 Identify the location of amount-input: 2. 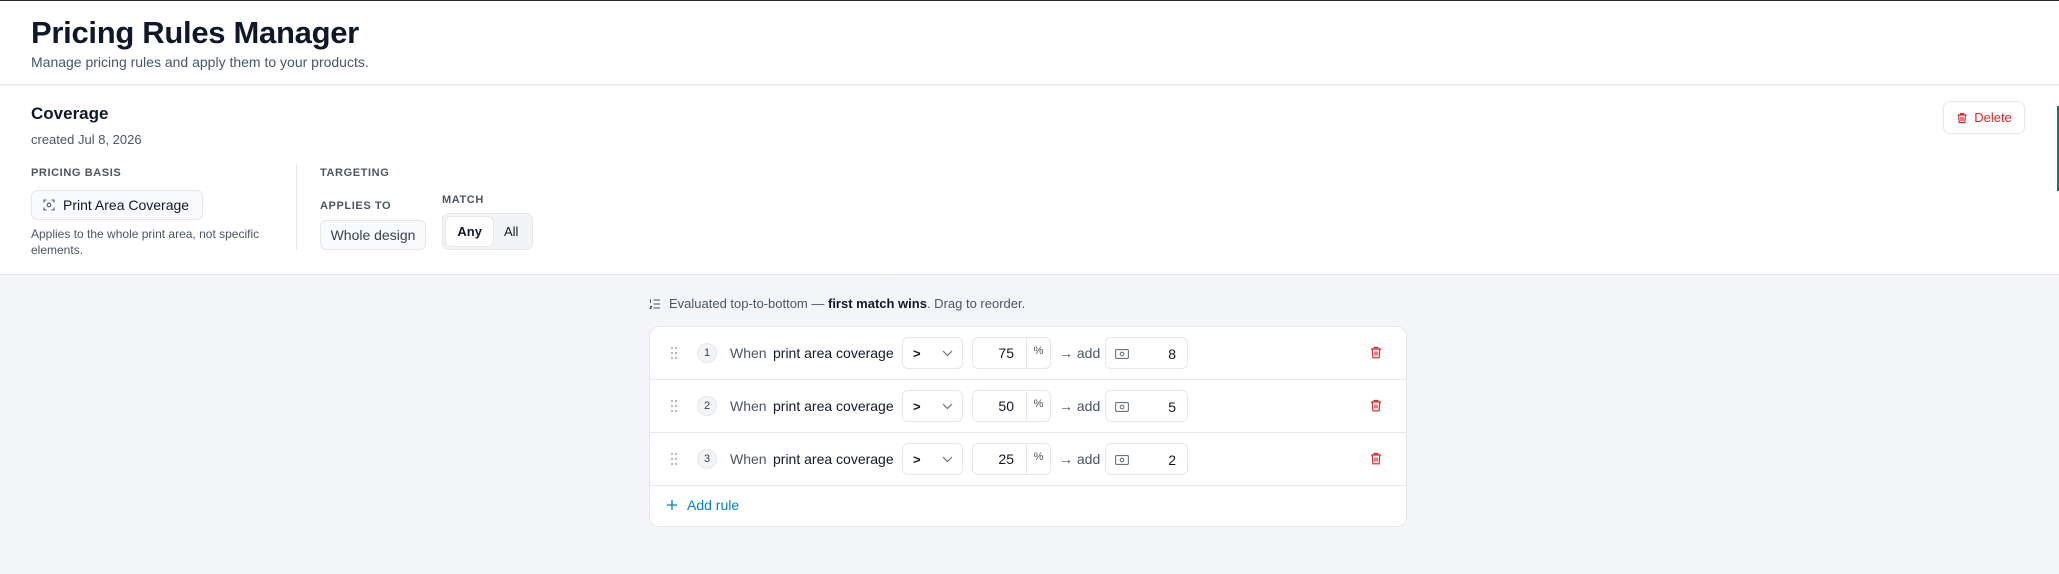
(1172, 460).